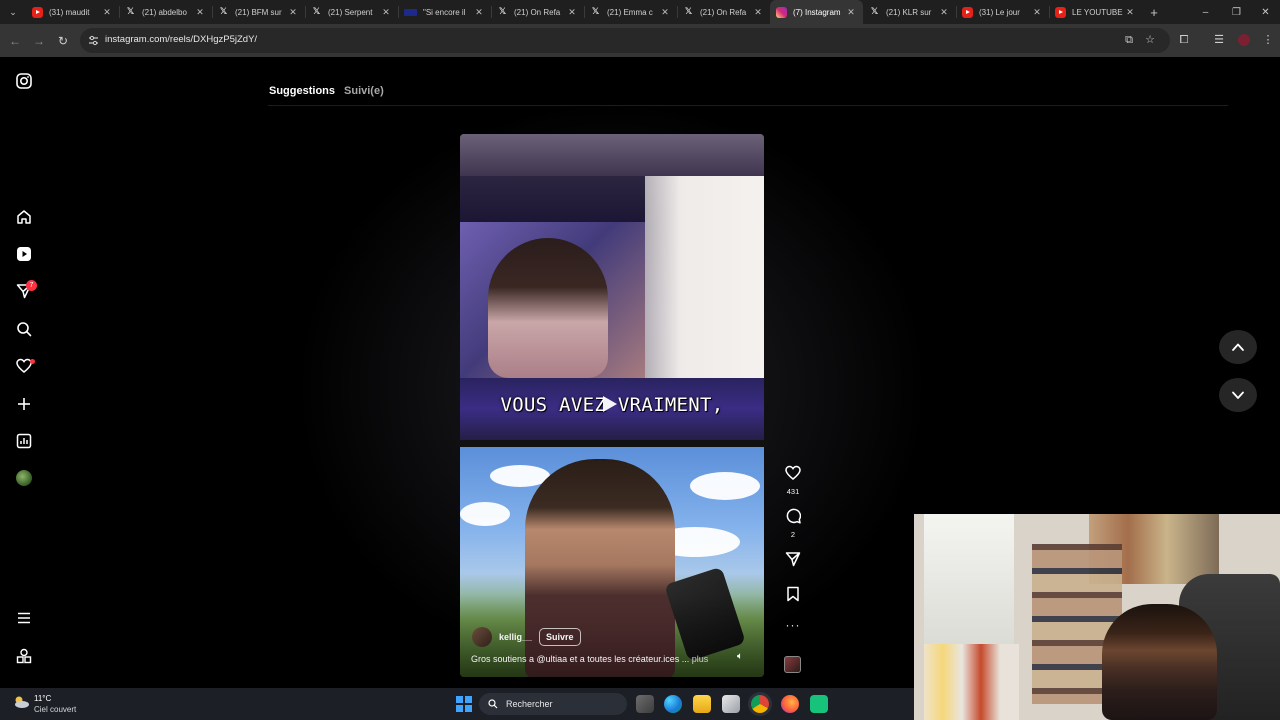 The image size is (1280, 720). Describe the element at coordinates (645, 704) in the screenshot. I see `task-view-icon` at that location.